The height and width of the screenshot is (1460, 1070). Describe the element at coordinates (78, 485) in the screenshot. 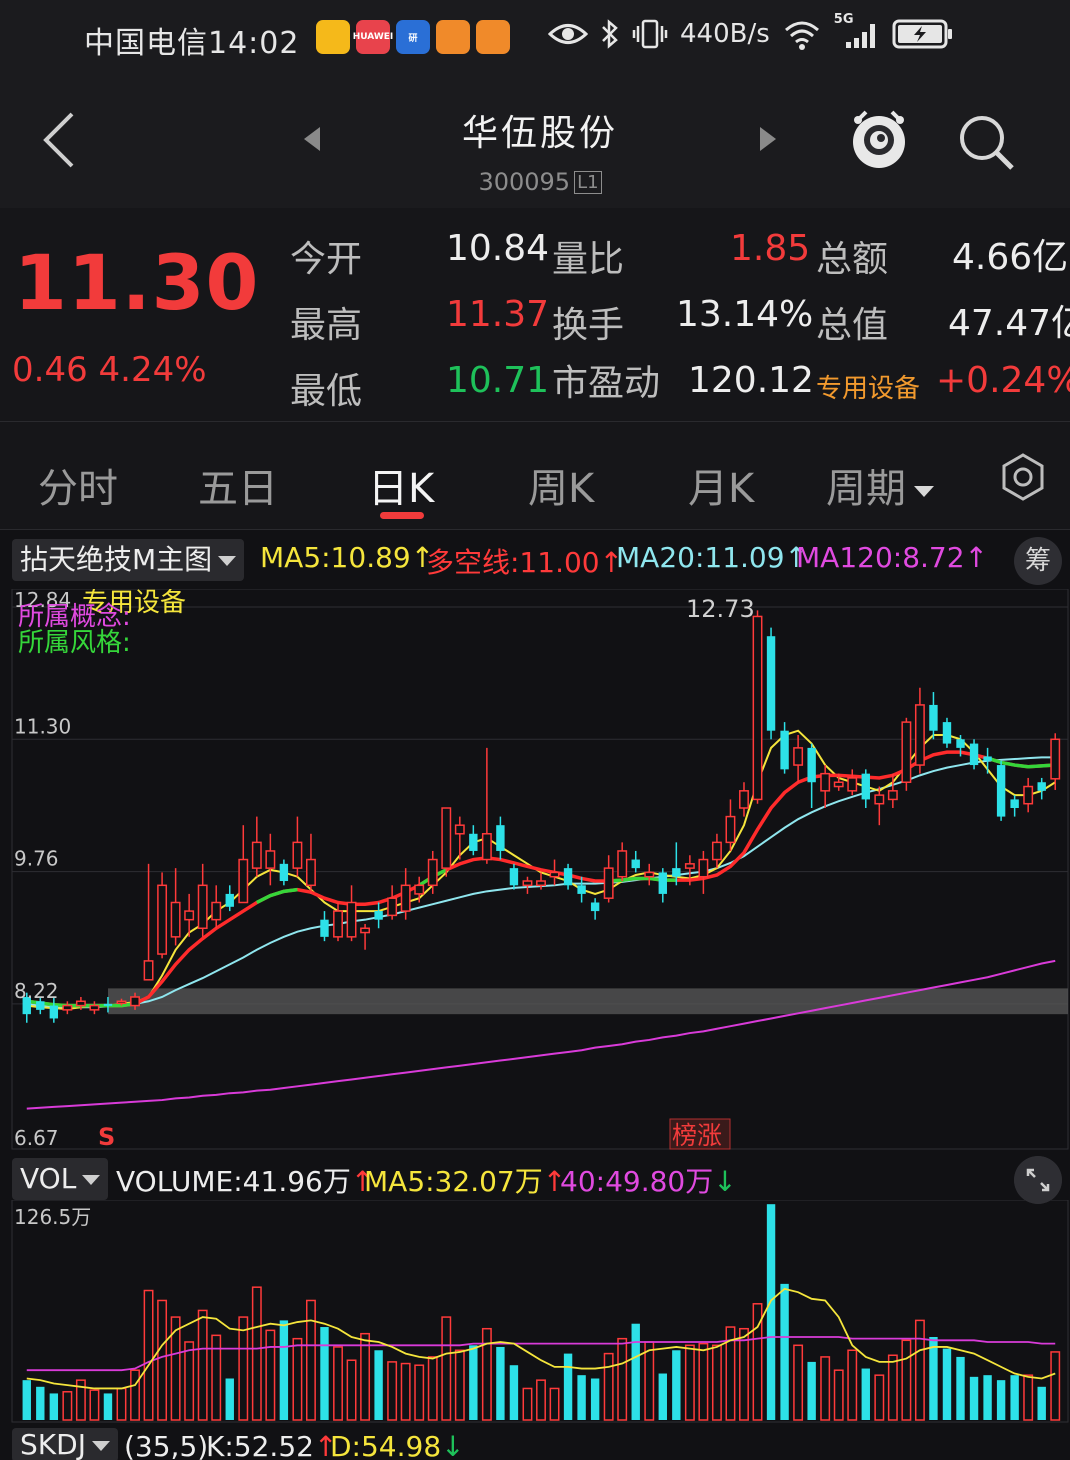

I see `tab-intraday: 分时` at that location.